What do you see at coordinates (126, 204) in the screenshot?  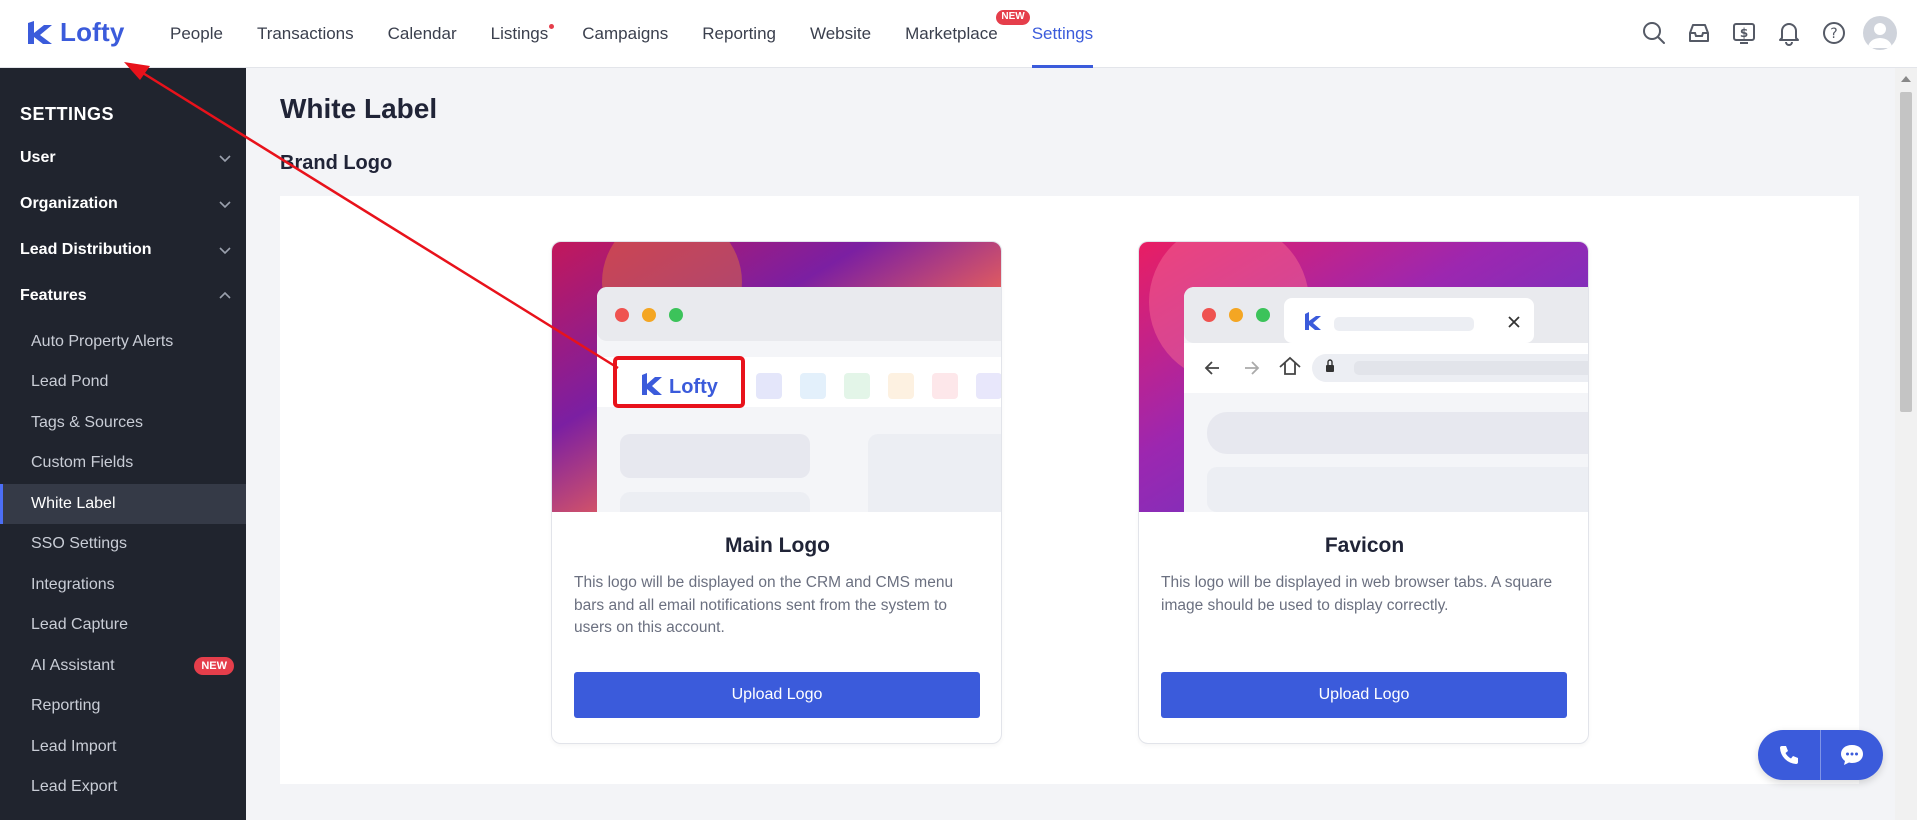 I see `sidebar-group-organization: Organization` at bounding box center [126, 204].